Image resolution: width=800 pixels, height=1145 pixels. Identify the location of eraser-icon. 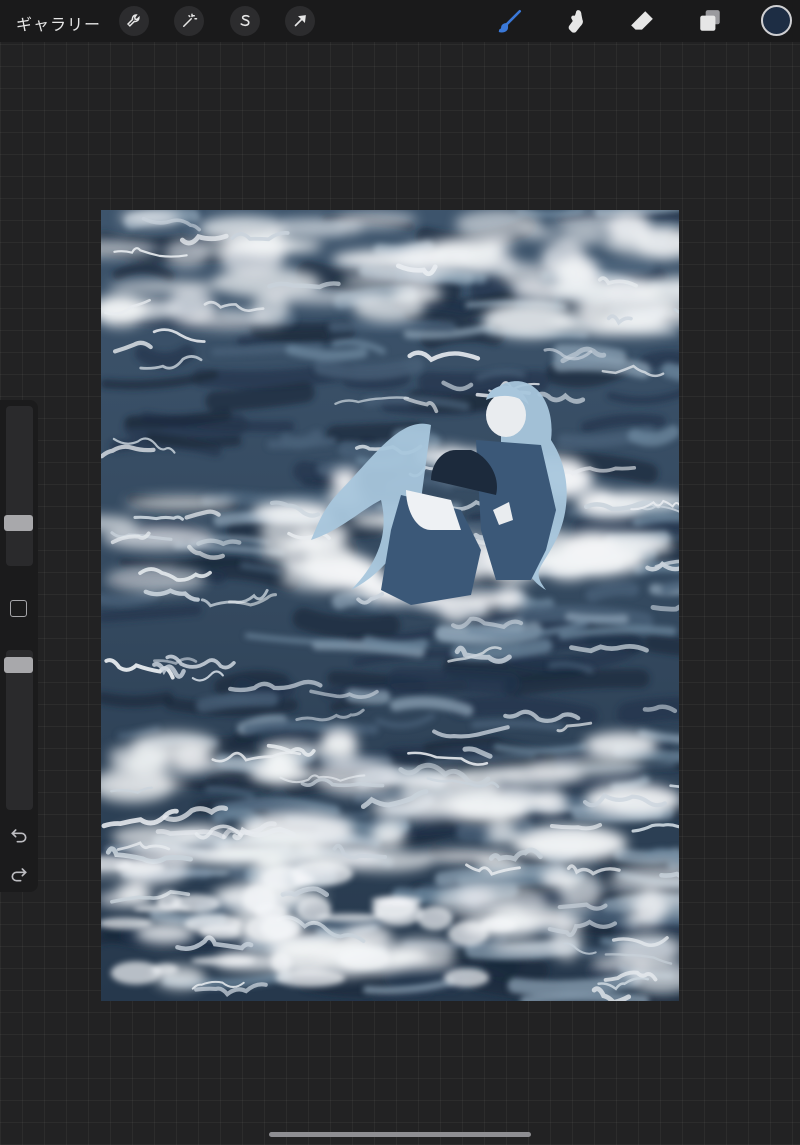
(642, 20).